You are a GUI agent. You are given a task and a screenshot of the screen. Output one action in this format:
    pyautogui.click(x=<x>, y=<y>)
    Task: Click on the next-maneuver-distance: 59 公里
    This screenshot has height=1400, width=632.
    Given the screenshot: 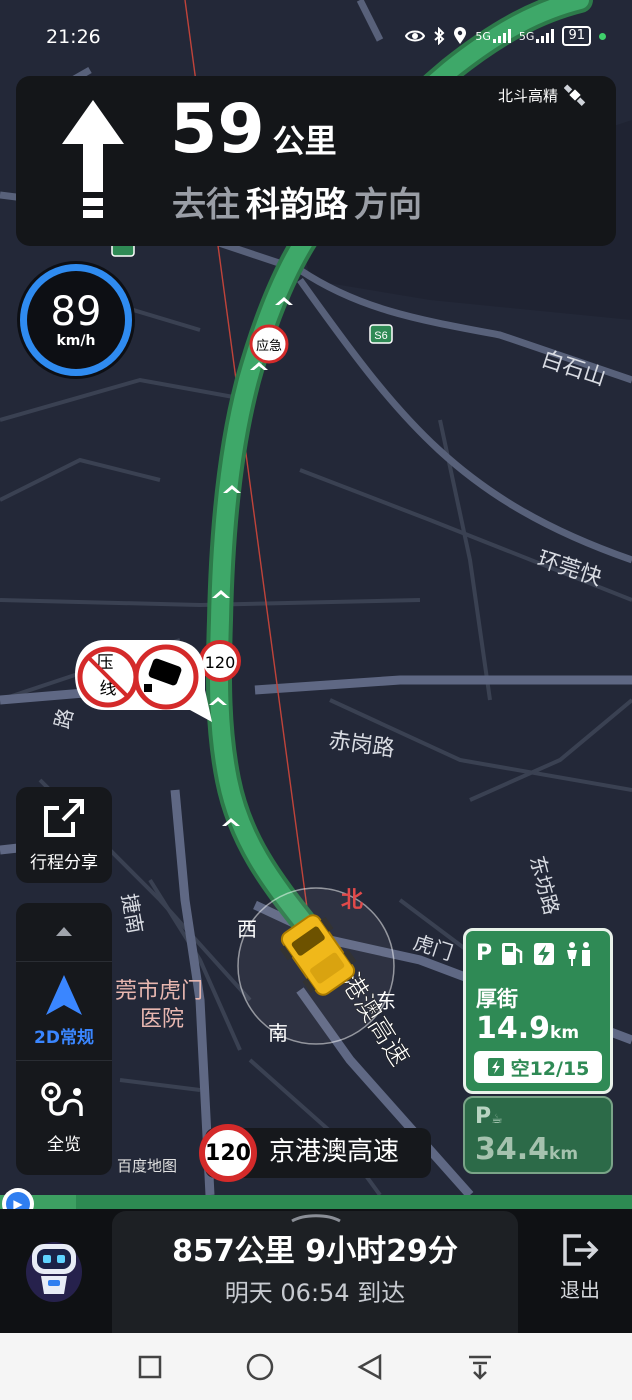 What is the action you would take?
    pyautogui.click(x=253, y=130)
    